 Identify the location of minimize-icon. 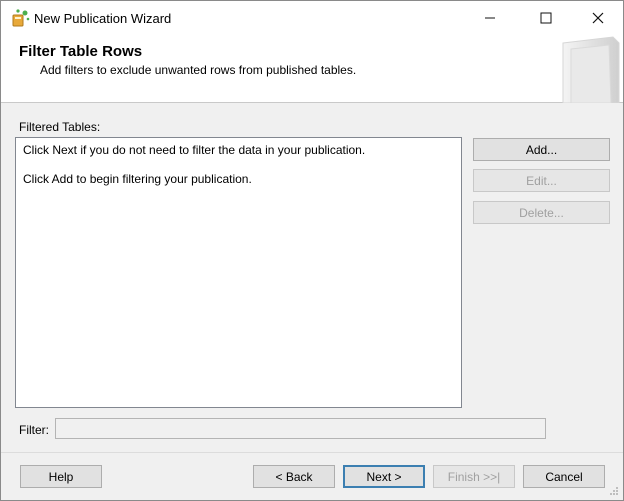
(490, 18).